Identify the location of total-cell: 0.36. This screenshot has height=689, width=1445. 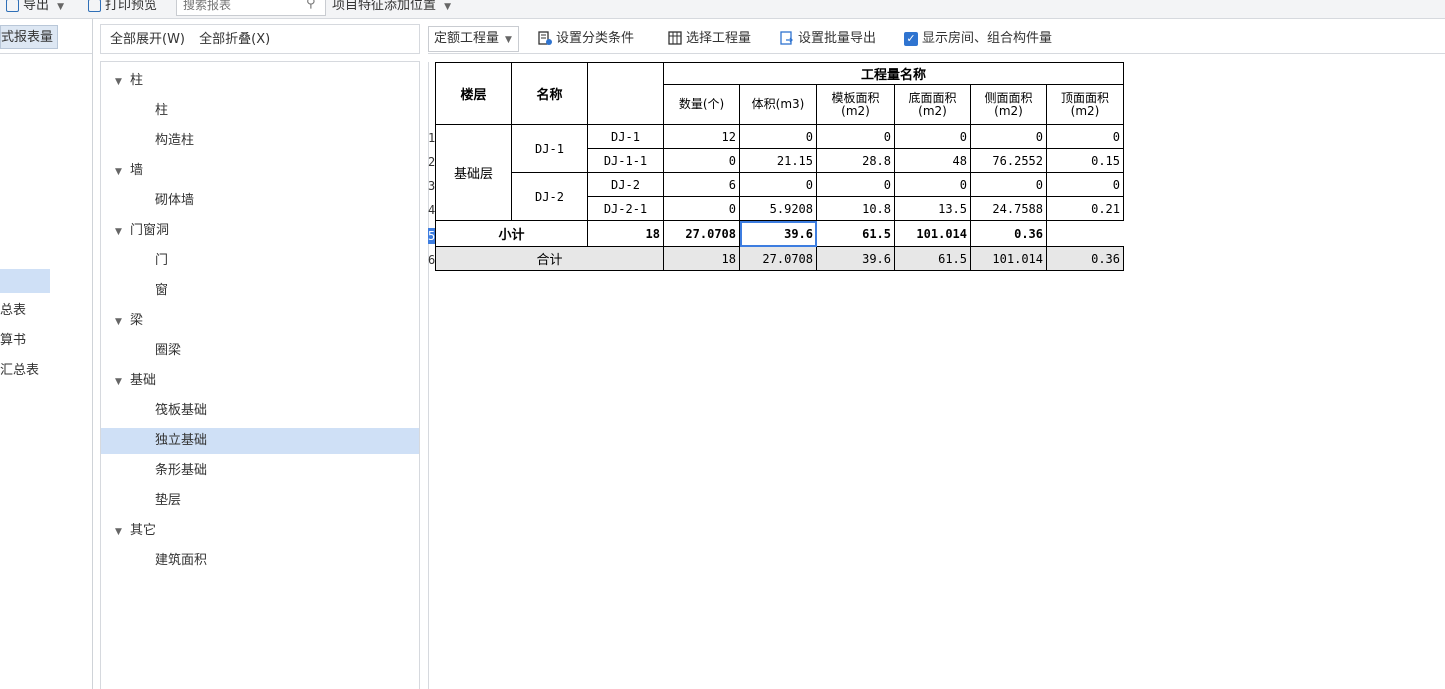
(1085, 258).